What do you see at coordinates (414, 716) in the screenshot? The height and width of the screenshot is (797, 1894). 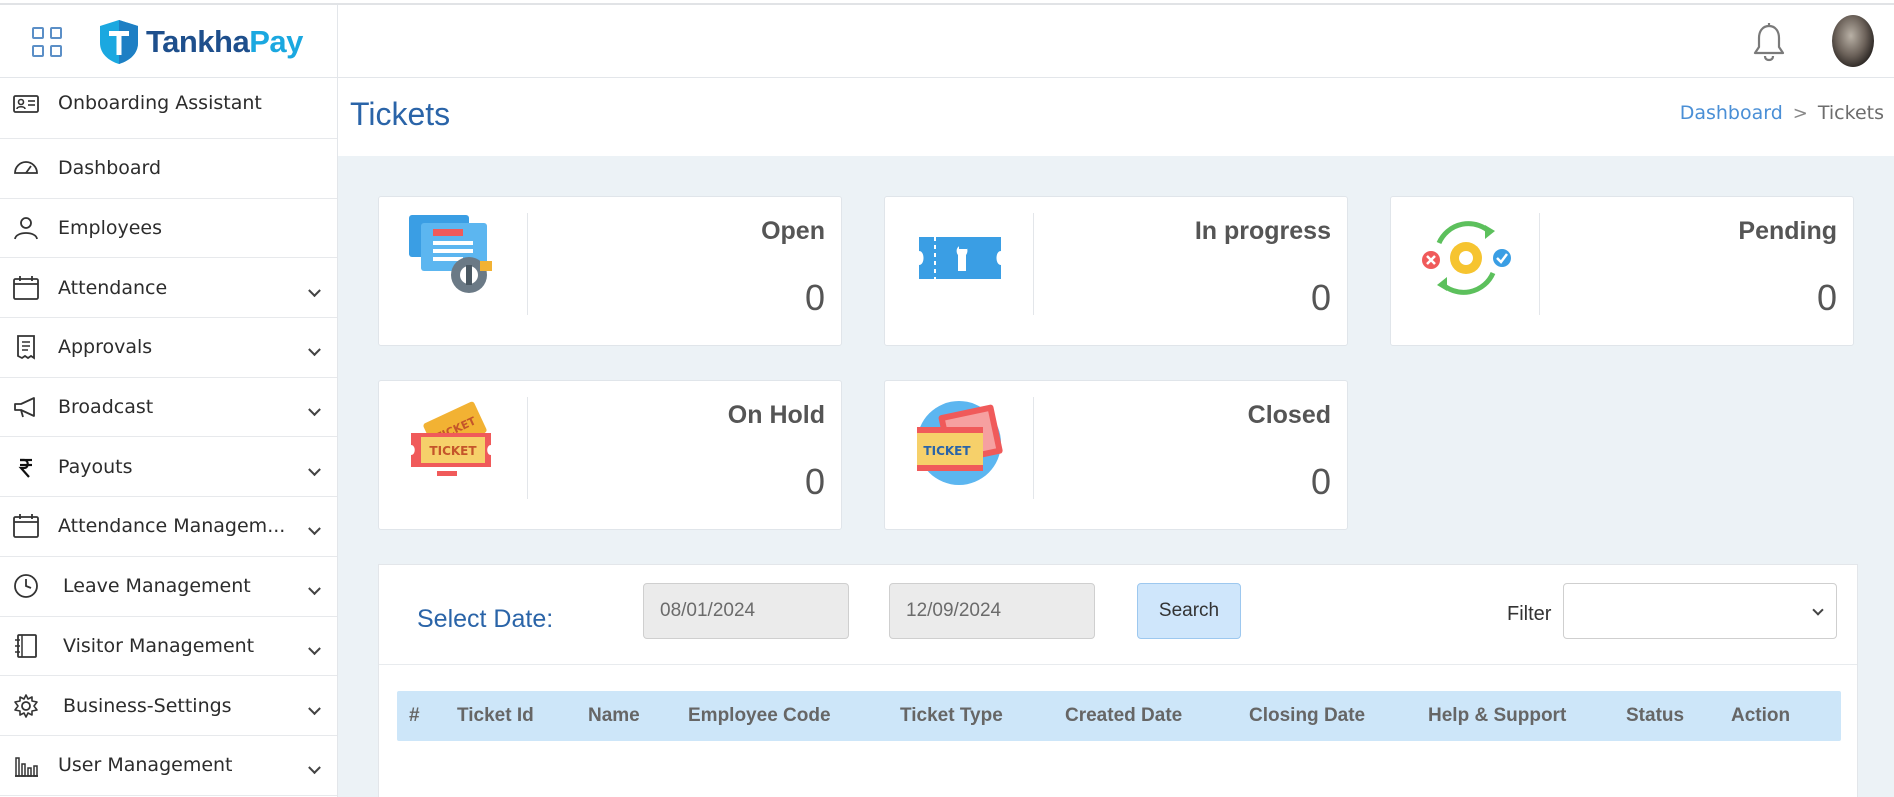 I see `column-header-number: #` at bounding box center [414, 716].